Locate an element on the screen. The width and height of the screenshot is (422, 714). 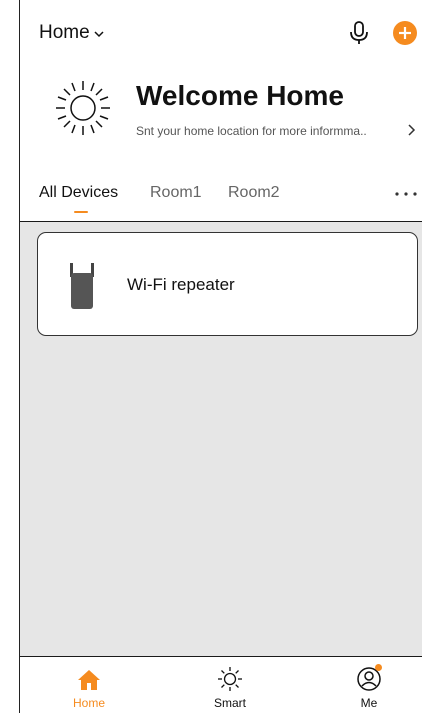
device-card: Wi-Fi repeater is located at coordinates (227, 284).